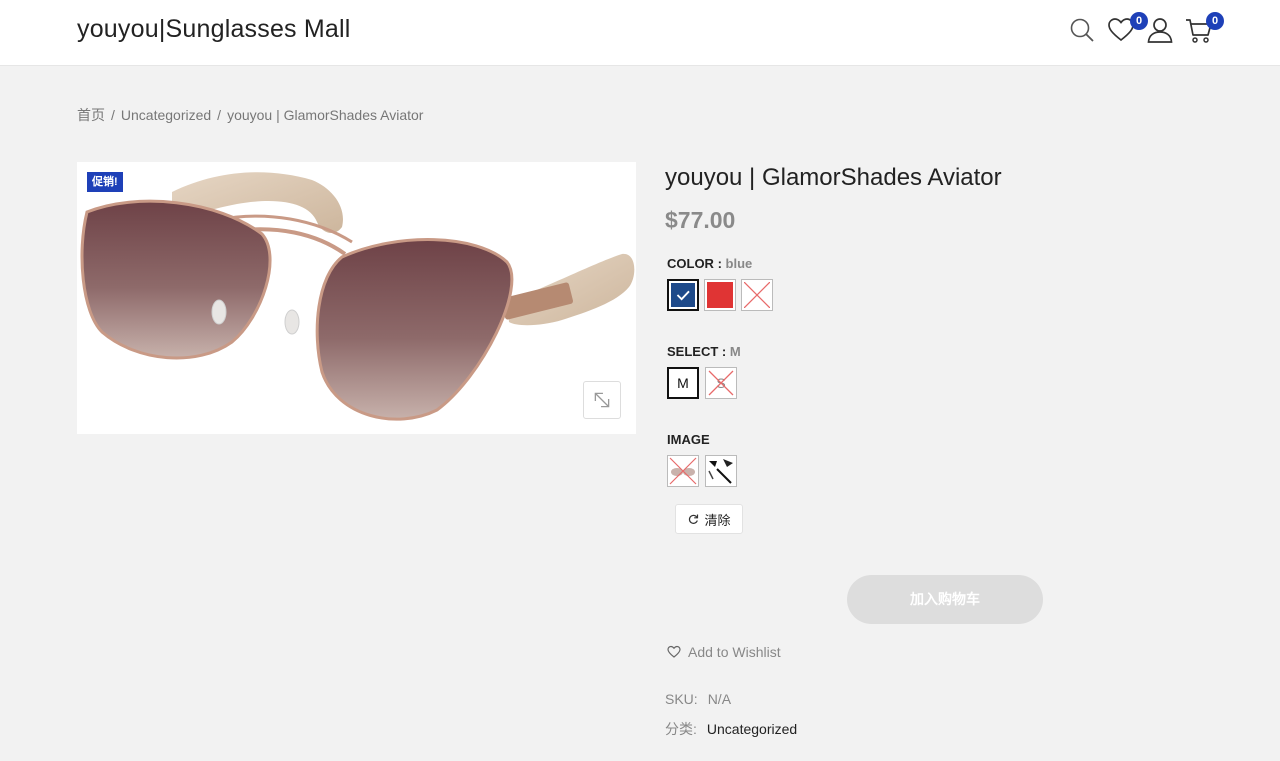 Image resolution: width=1280 pixels, height=761 pixels. I want to click on image-attribute-label: IMAGE, so click(688, 439).